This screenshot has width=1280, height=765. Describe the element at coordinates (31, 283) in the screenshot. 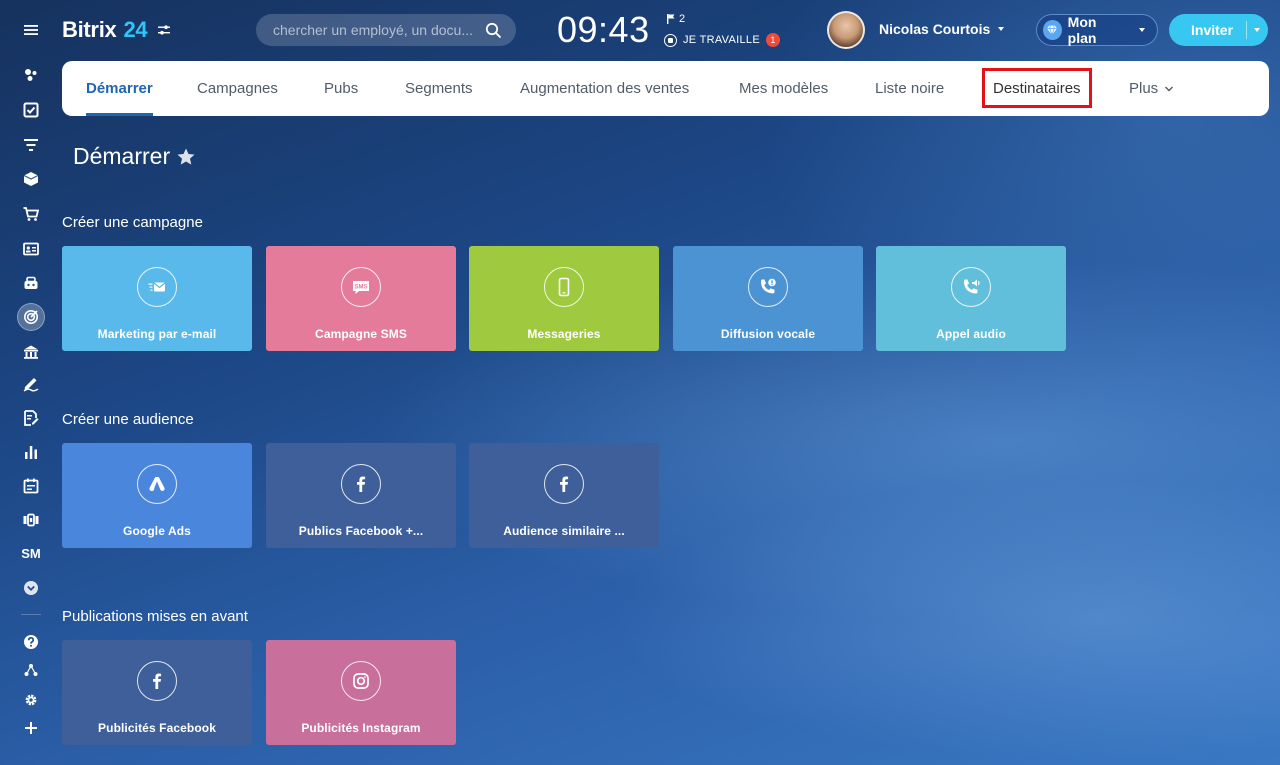

I see `robot-icon` at that location.